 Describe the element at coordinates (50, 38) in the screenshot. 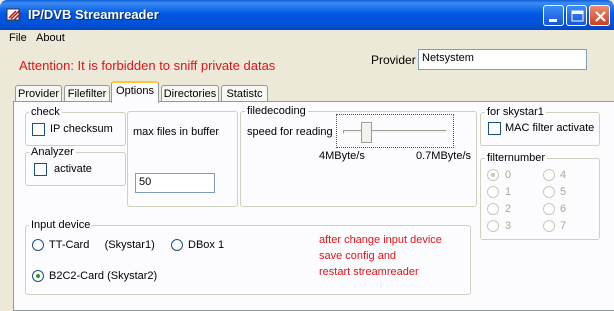

I see `menu-about: About` at that location.